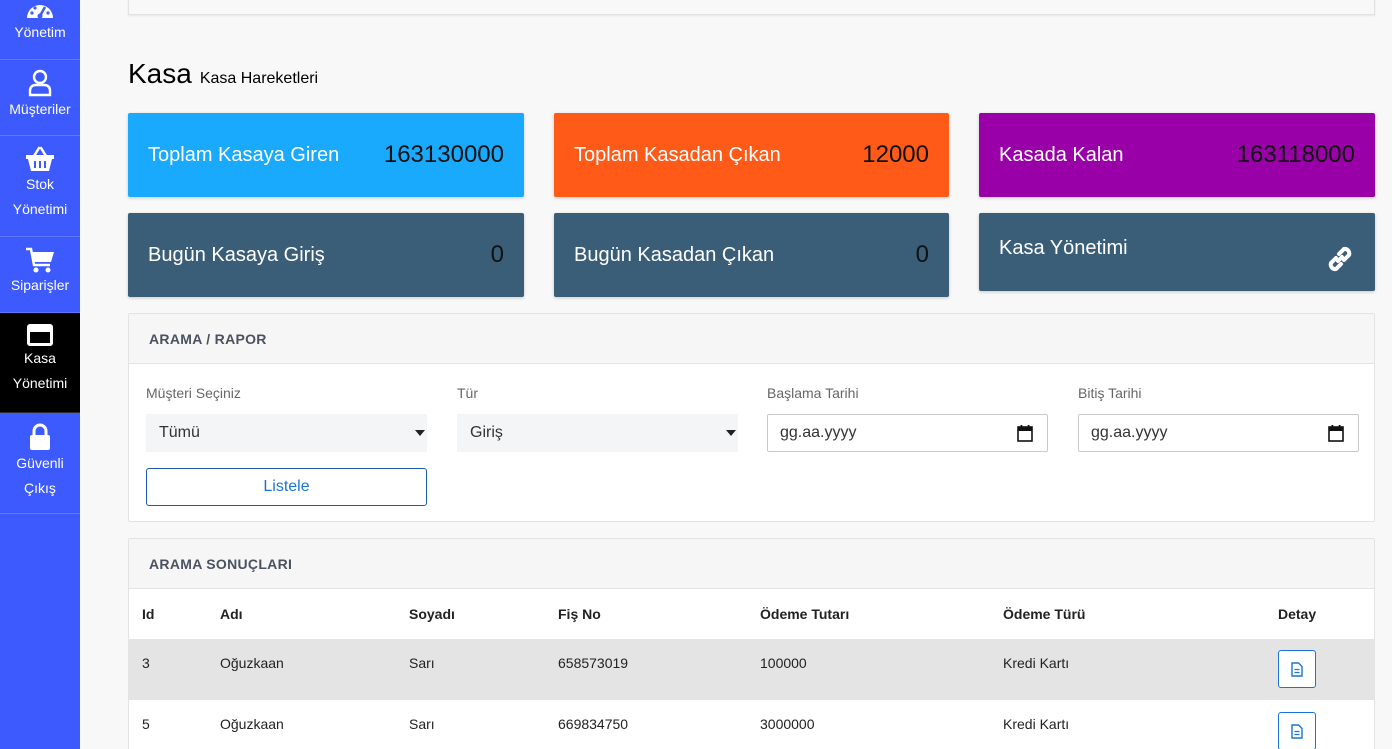 This screenshot has height=749, width=1392. I want to click on user-icon, so click(40, 83).